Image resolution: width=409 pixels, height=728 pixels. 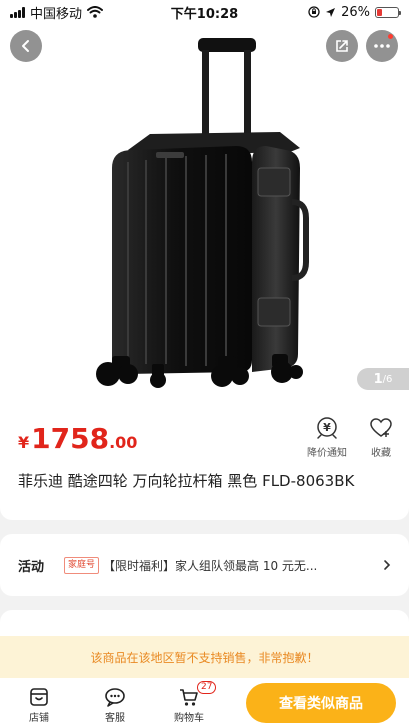 I want to click on battery-percent: 26%, so click(x=355, y=12).